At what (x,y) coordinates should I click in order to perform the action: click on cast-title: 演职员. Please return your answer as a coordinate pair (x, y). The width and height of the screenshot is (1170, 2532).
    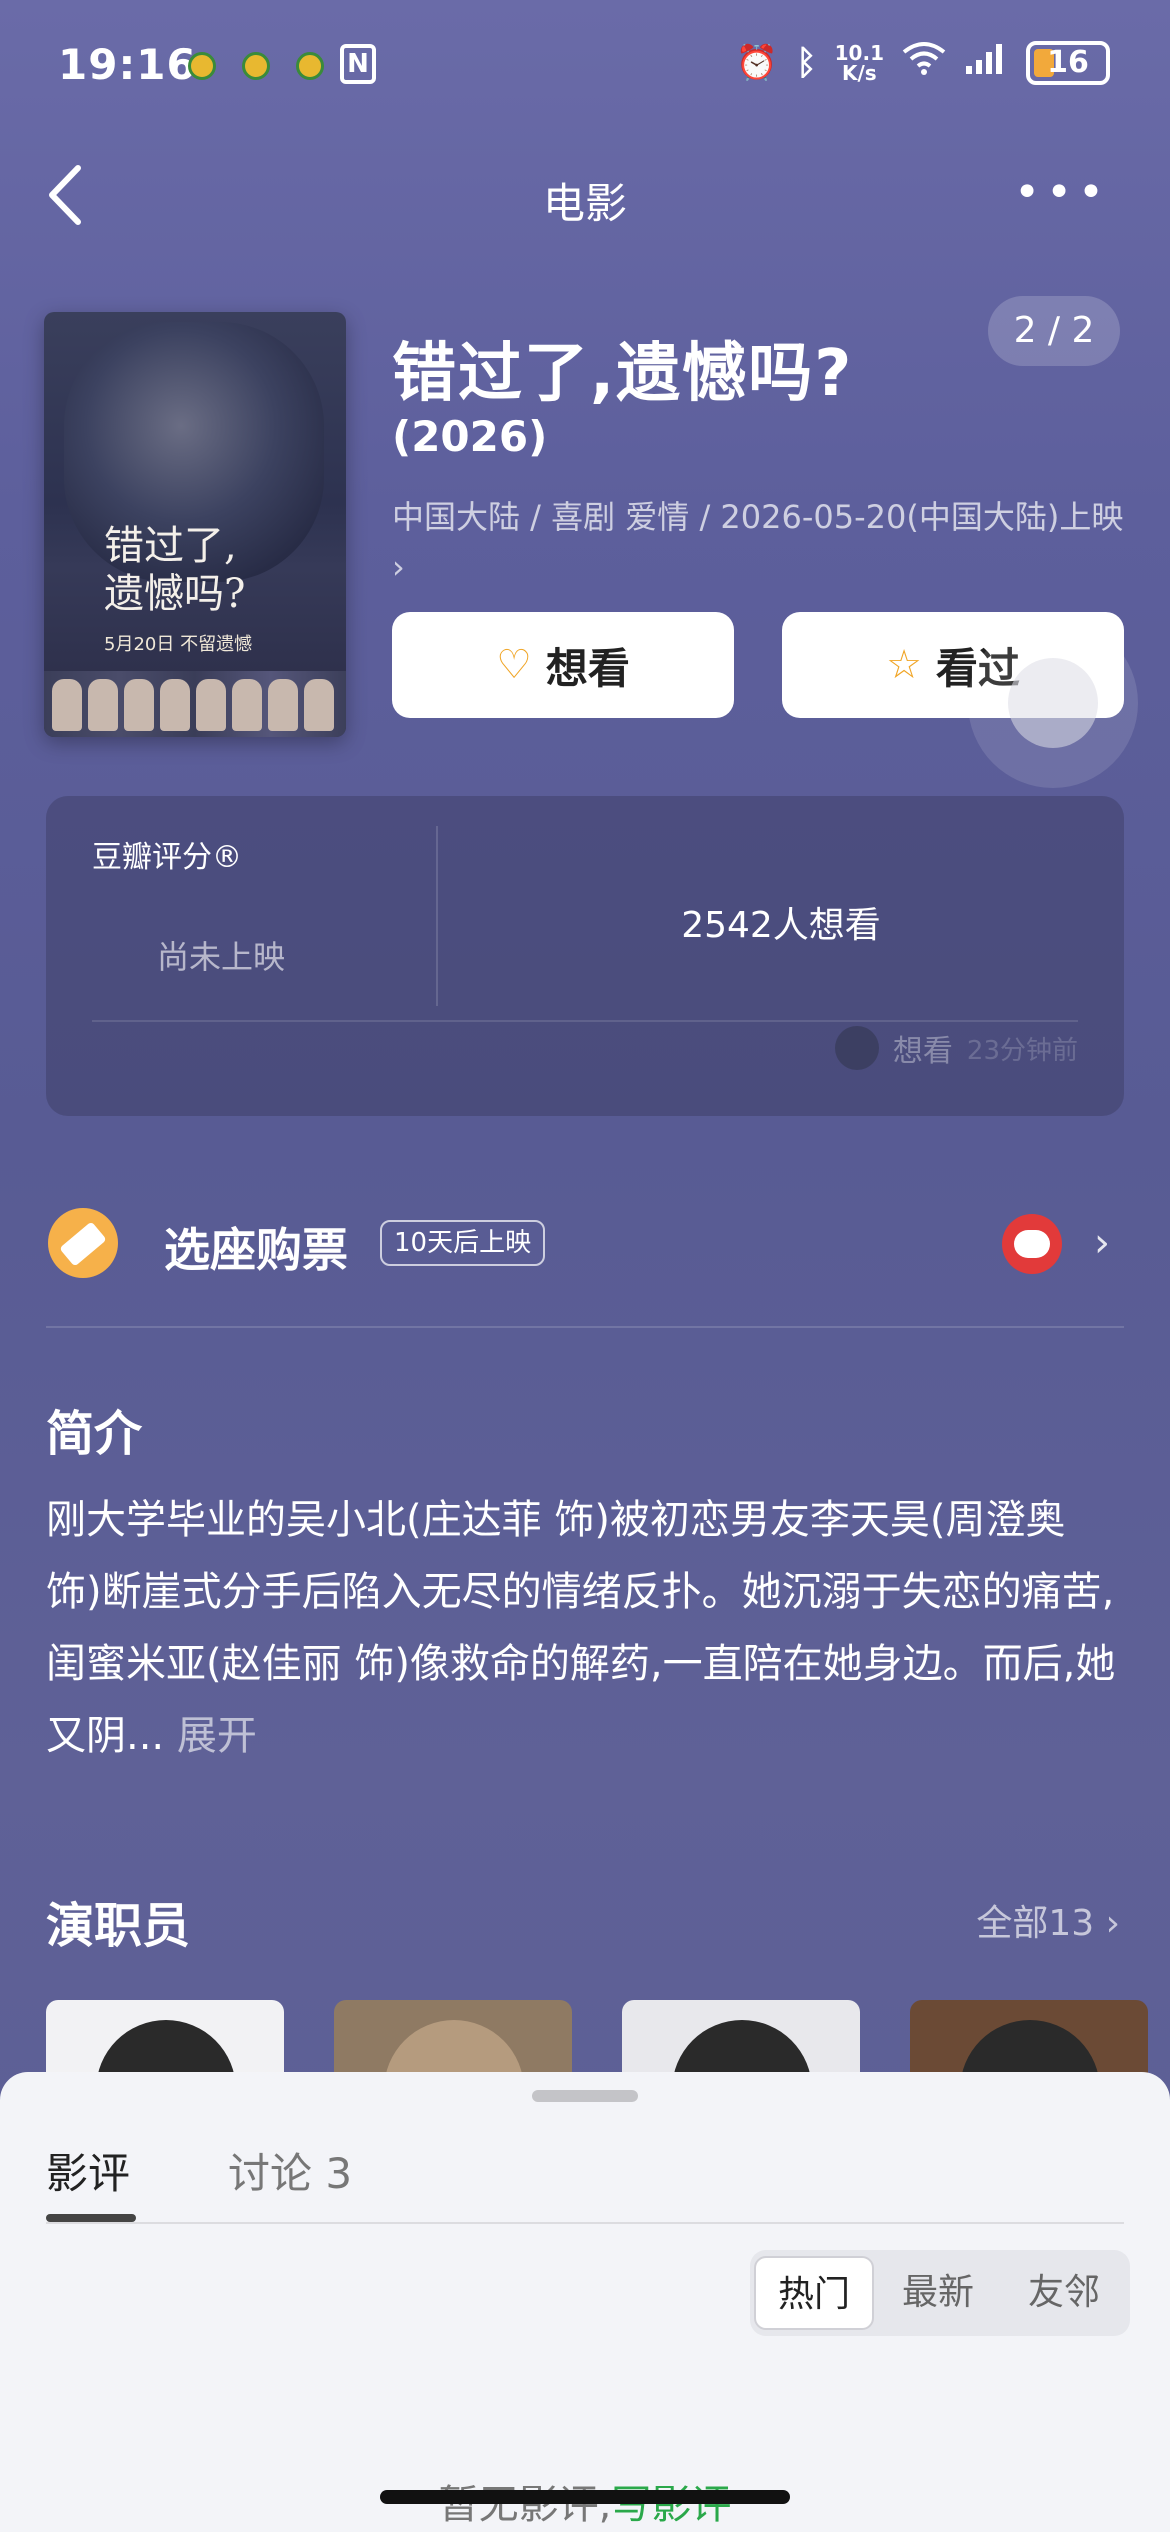
    Looking at the image, I should click on (118, 1926).